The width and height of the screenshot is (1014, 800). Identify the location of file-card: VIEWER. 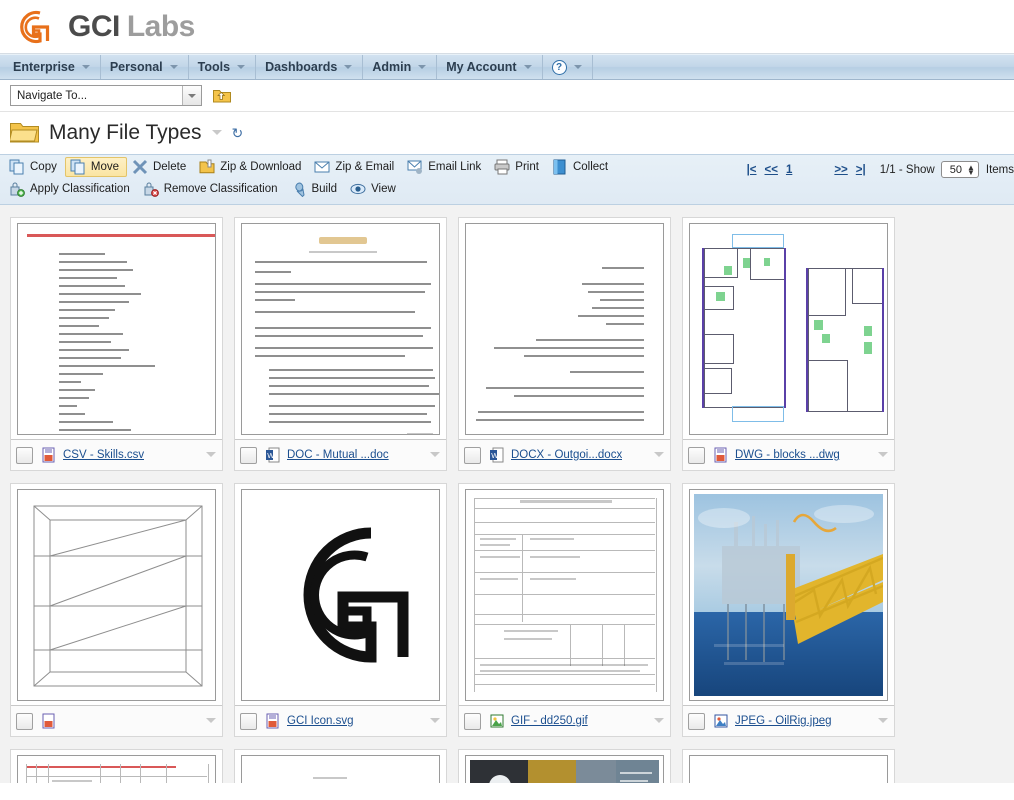
(564, 766).